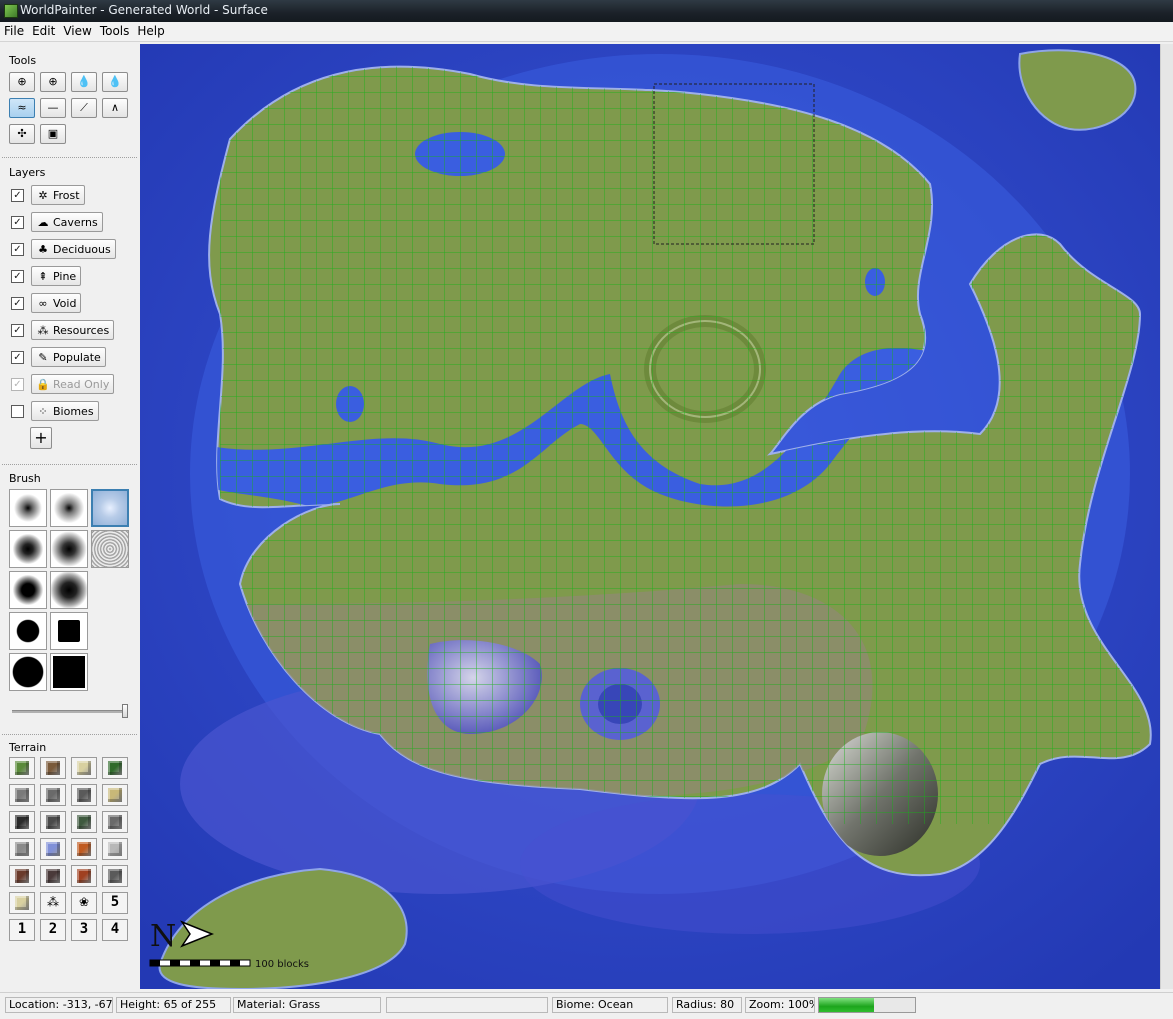 The image size is (1173, 1019). I want to click on ridge-tool: ∧, so click(115, 108).